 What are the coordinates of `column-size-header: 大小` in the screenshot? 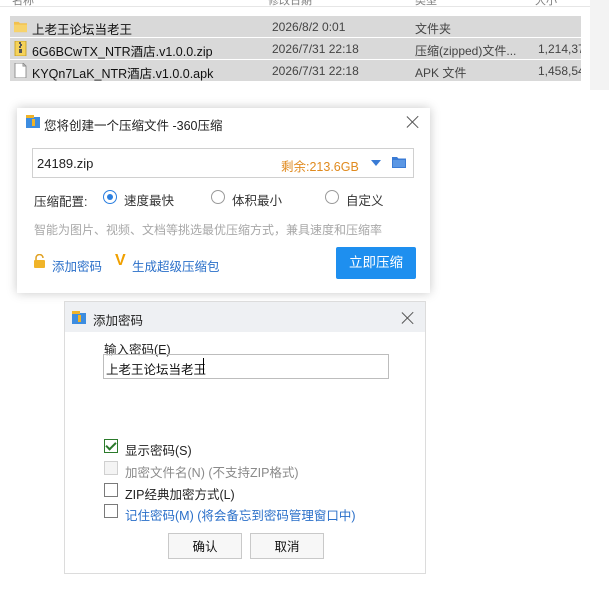 It's located at (546, 4).